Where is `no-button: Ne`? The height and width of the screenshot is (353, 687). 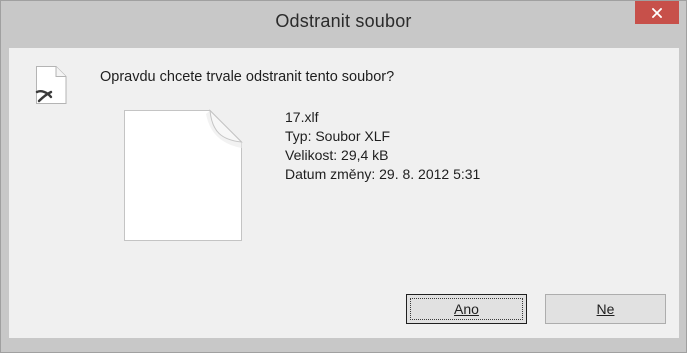
no-button: Ne is located at coordinates (605, 309).